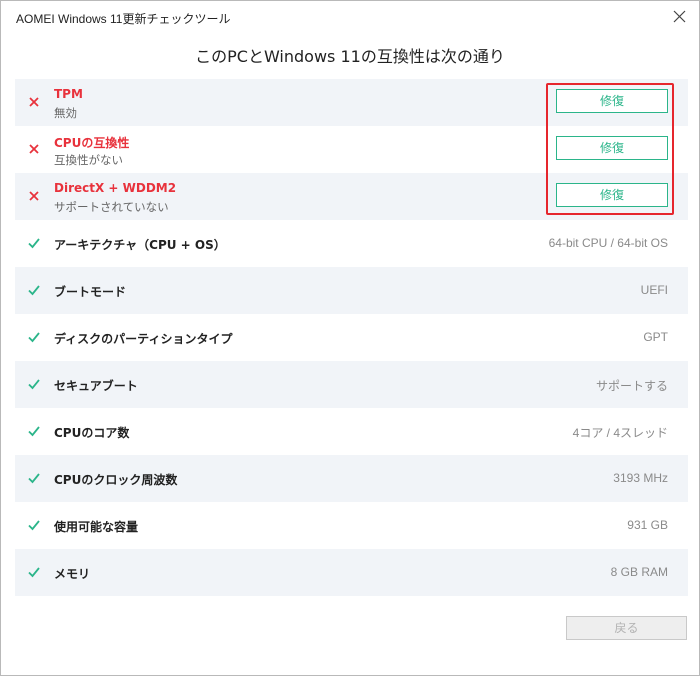 The height and width of the screenshot is (676, 700). Describe the element at coordinates (610, 149) in the screenshot. I see `fix-buttons-highlight-box` at that location.